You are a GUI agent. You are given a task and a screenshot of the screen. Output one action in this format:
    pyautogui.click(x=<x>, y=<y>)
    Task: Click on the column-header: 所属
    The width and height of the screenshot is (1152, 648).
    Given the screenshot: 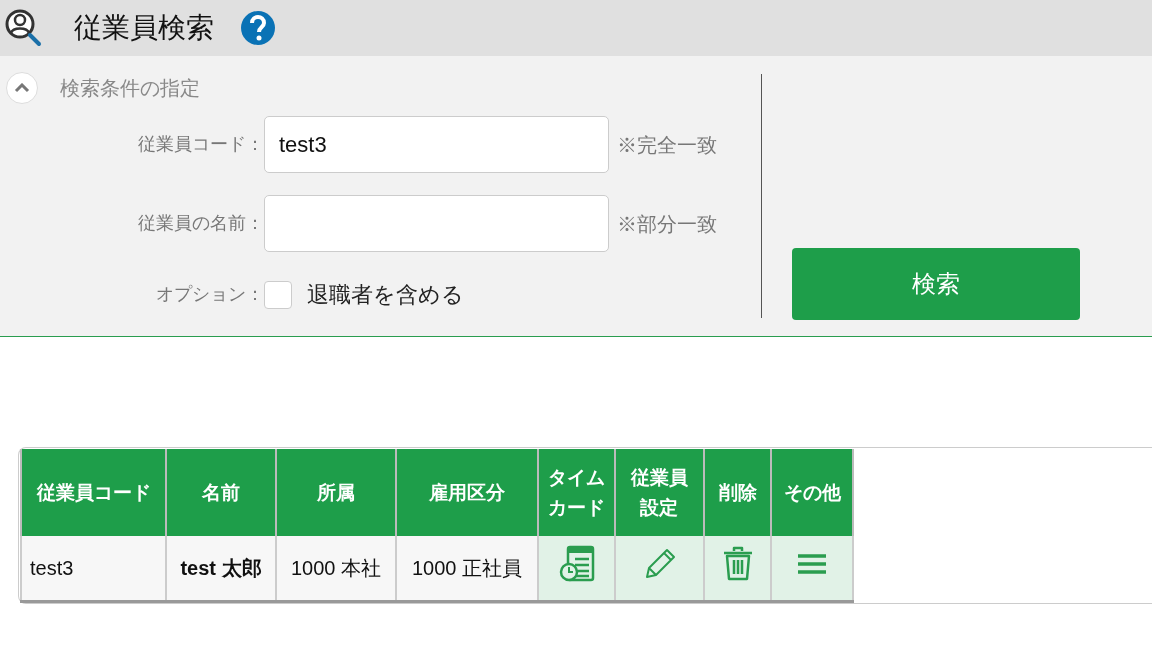 What is the action you would take?
    pyautogui.click(x=336, y=492)
    